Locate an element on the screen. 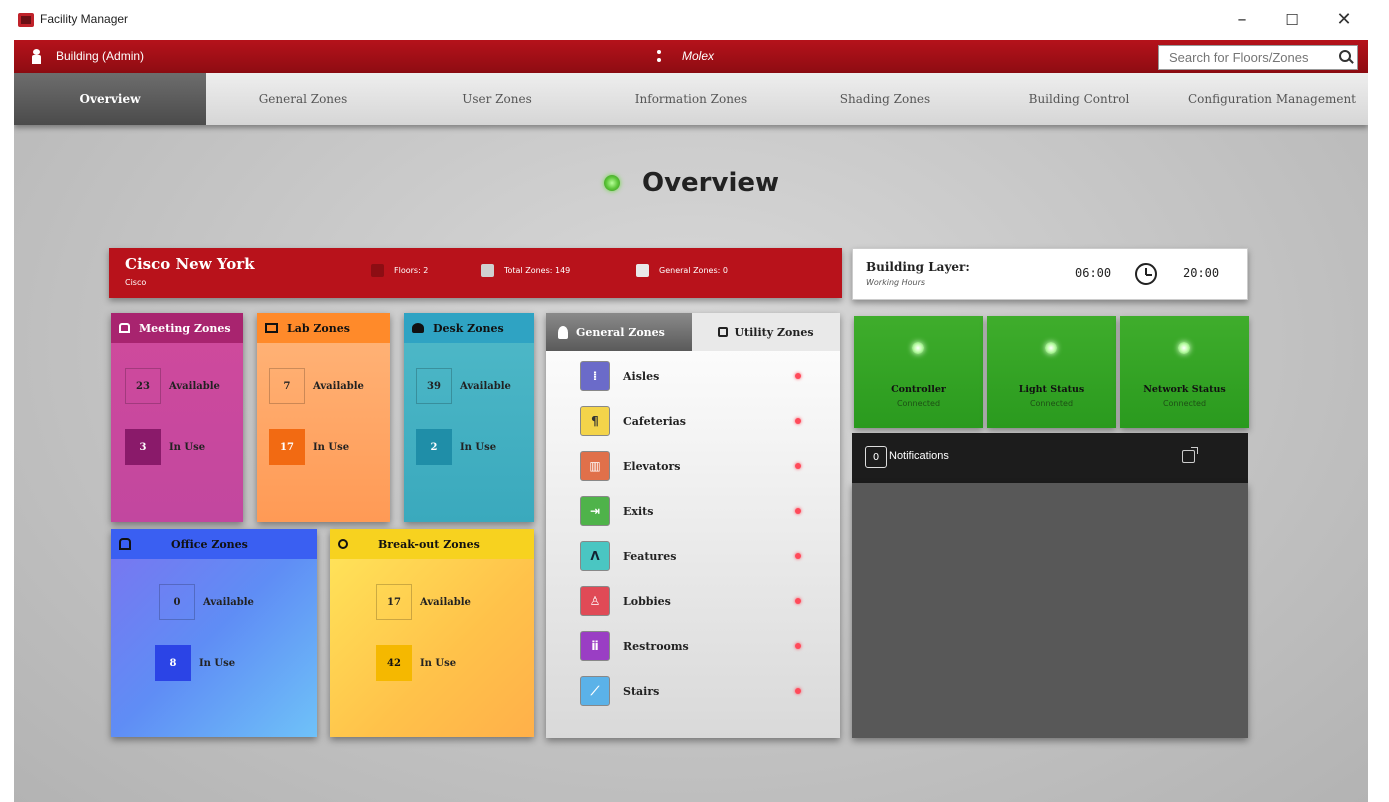  list-item-stairs: ⟋ Stairs is located at coordinates (700, 691).